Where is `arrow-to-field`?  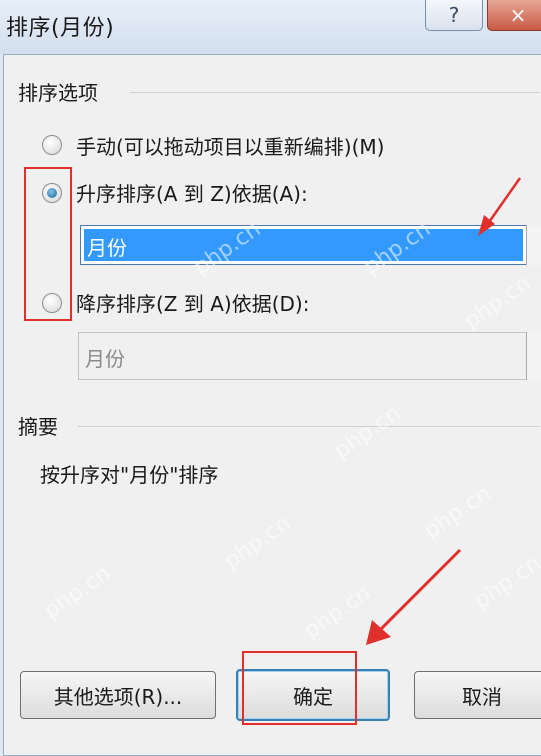 arrow-to-field is located at coordinates (503, 201).